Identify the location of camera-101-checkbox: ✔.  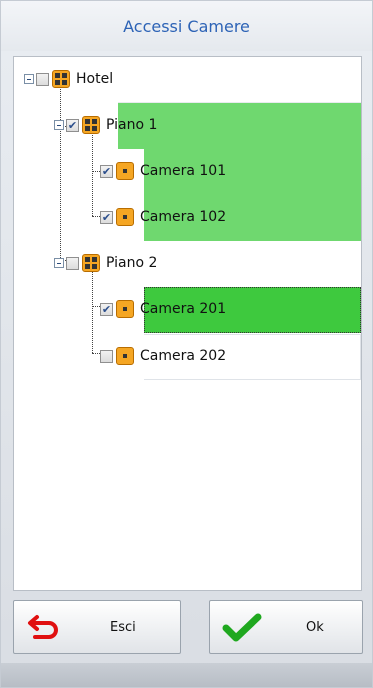
(106, 171).